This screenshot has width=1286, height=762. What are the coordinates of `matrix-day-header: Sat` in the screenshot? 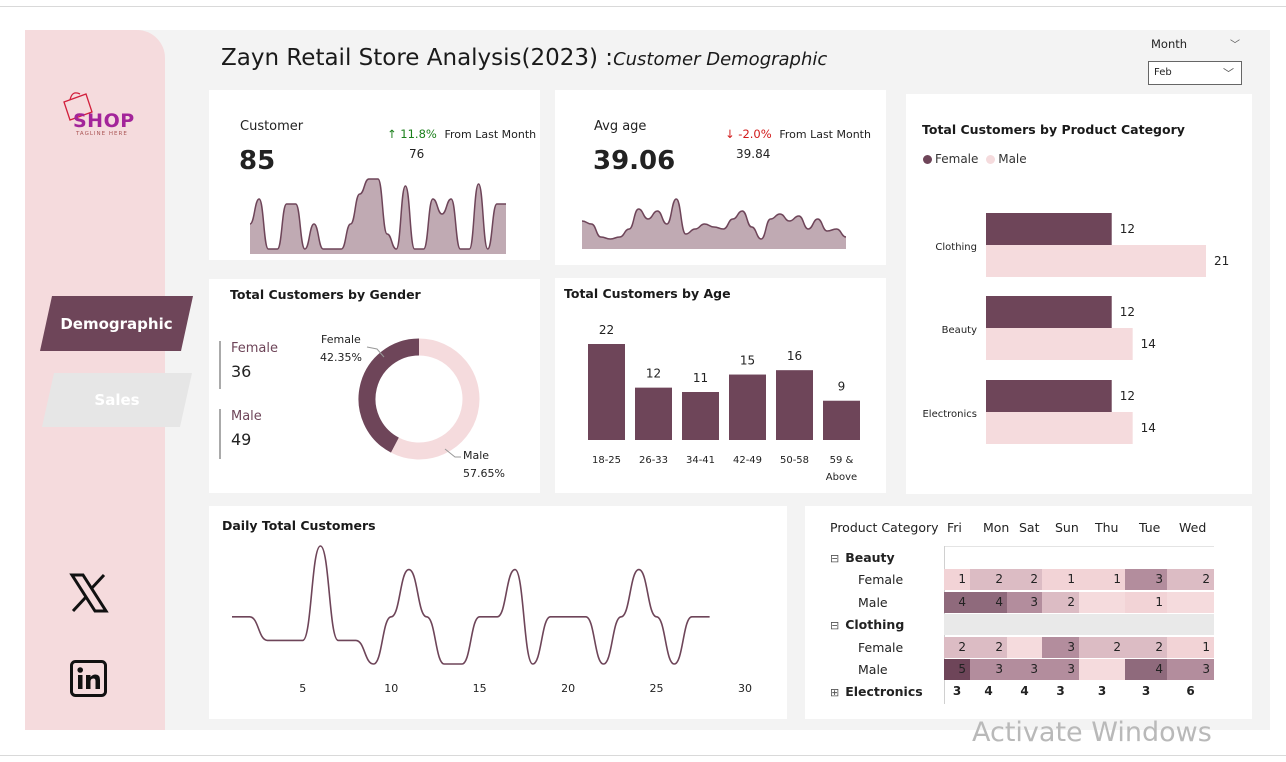 It's located at (1029, 527).